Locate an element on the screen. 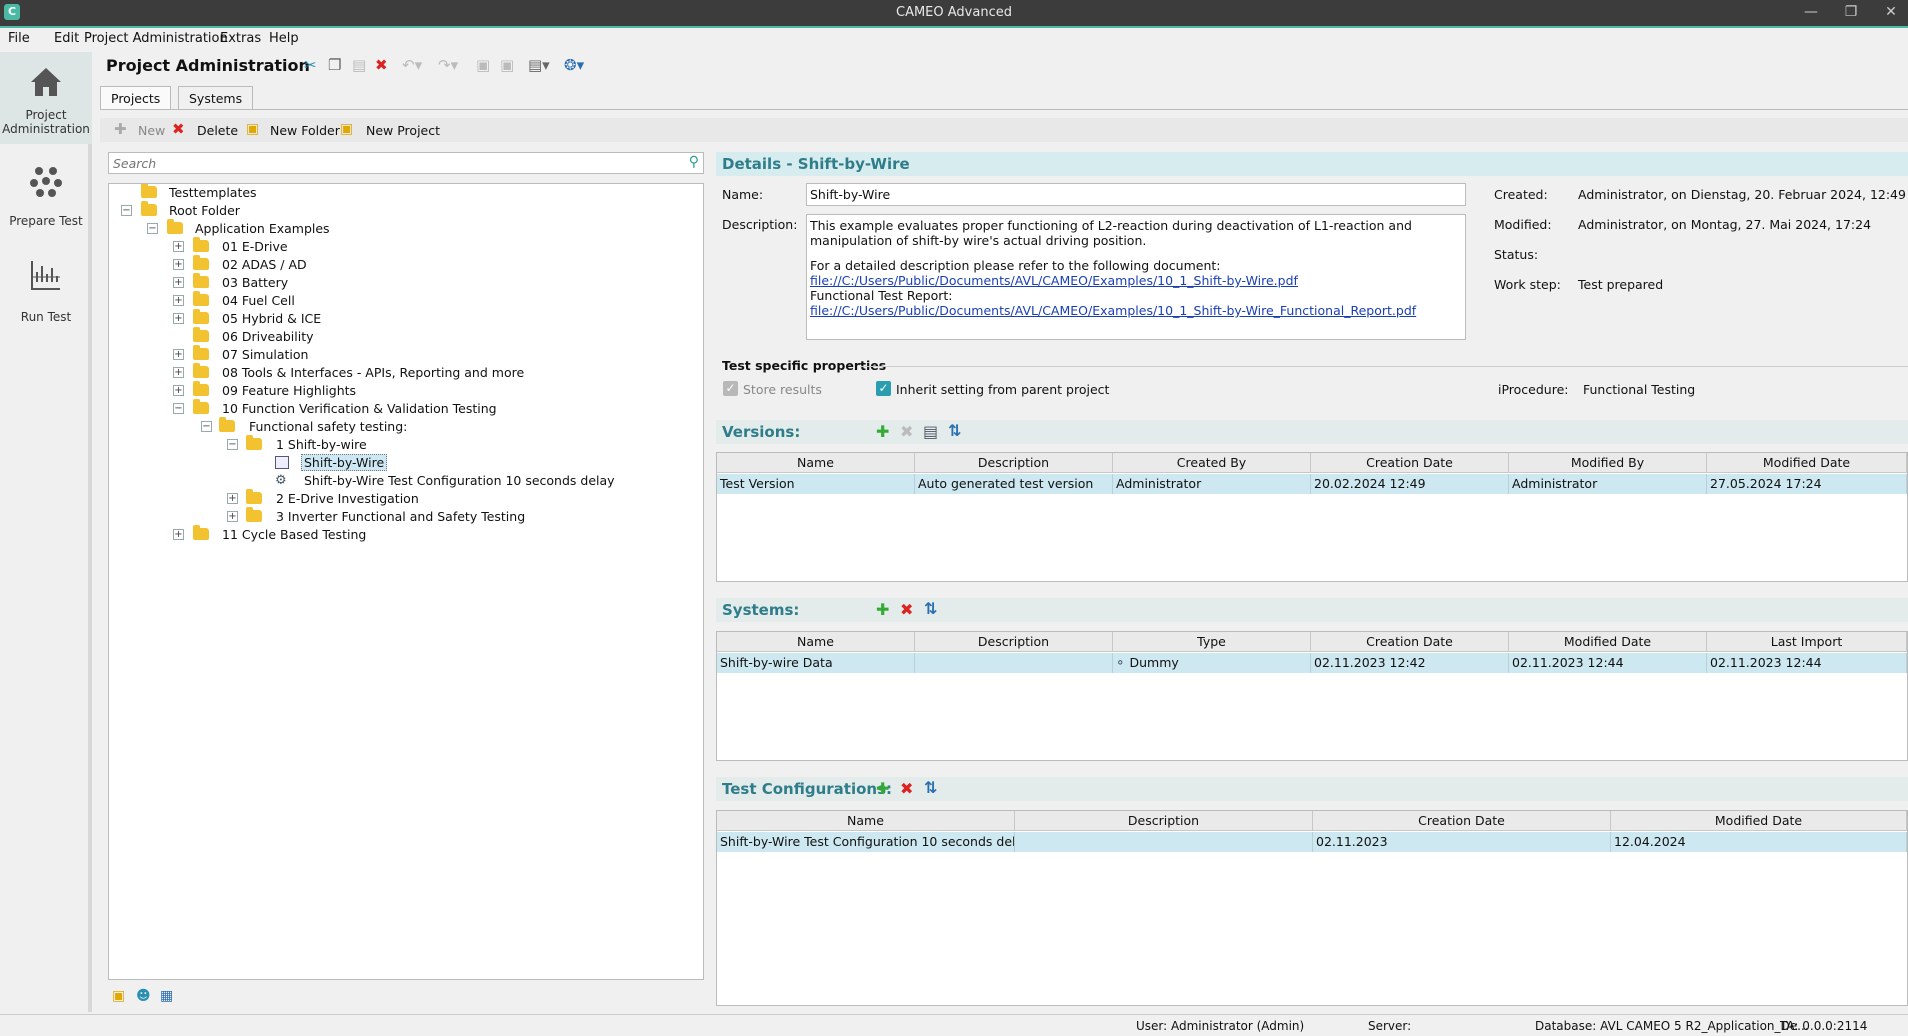 Image resolution: width=1908 pixels, height=1036 pixels. menu-help: Help is located at coordinates (284, 38).